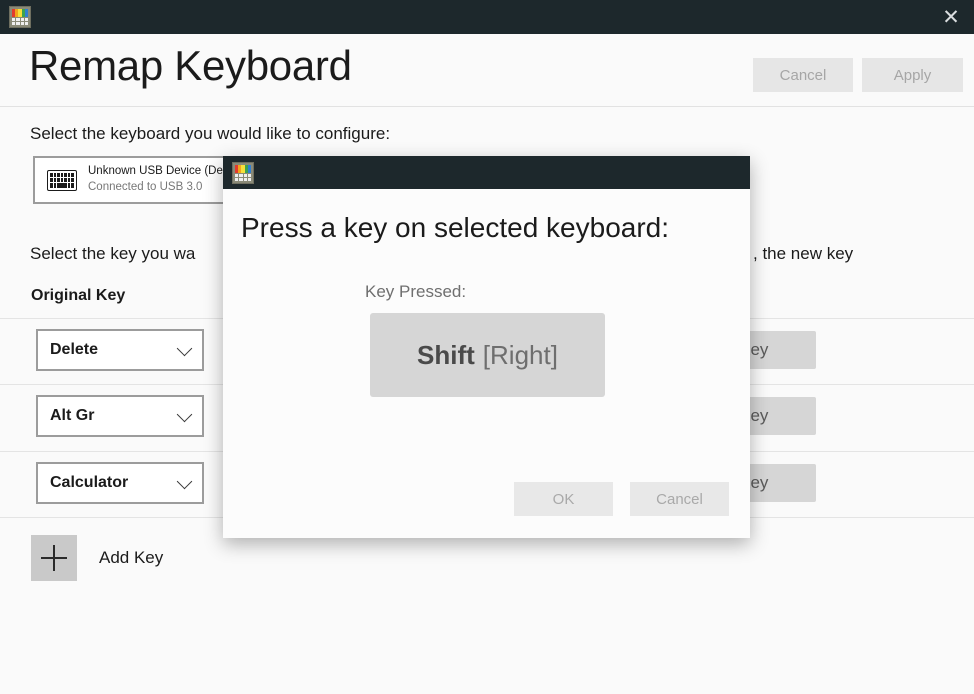  I want to click on dialog-title: Press a key on selected keyboard:, so click(455, 227).